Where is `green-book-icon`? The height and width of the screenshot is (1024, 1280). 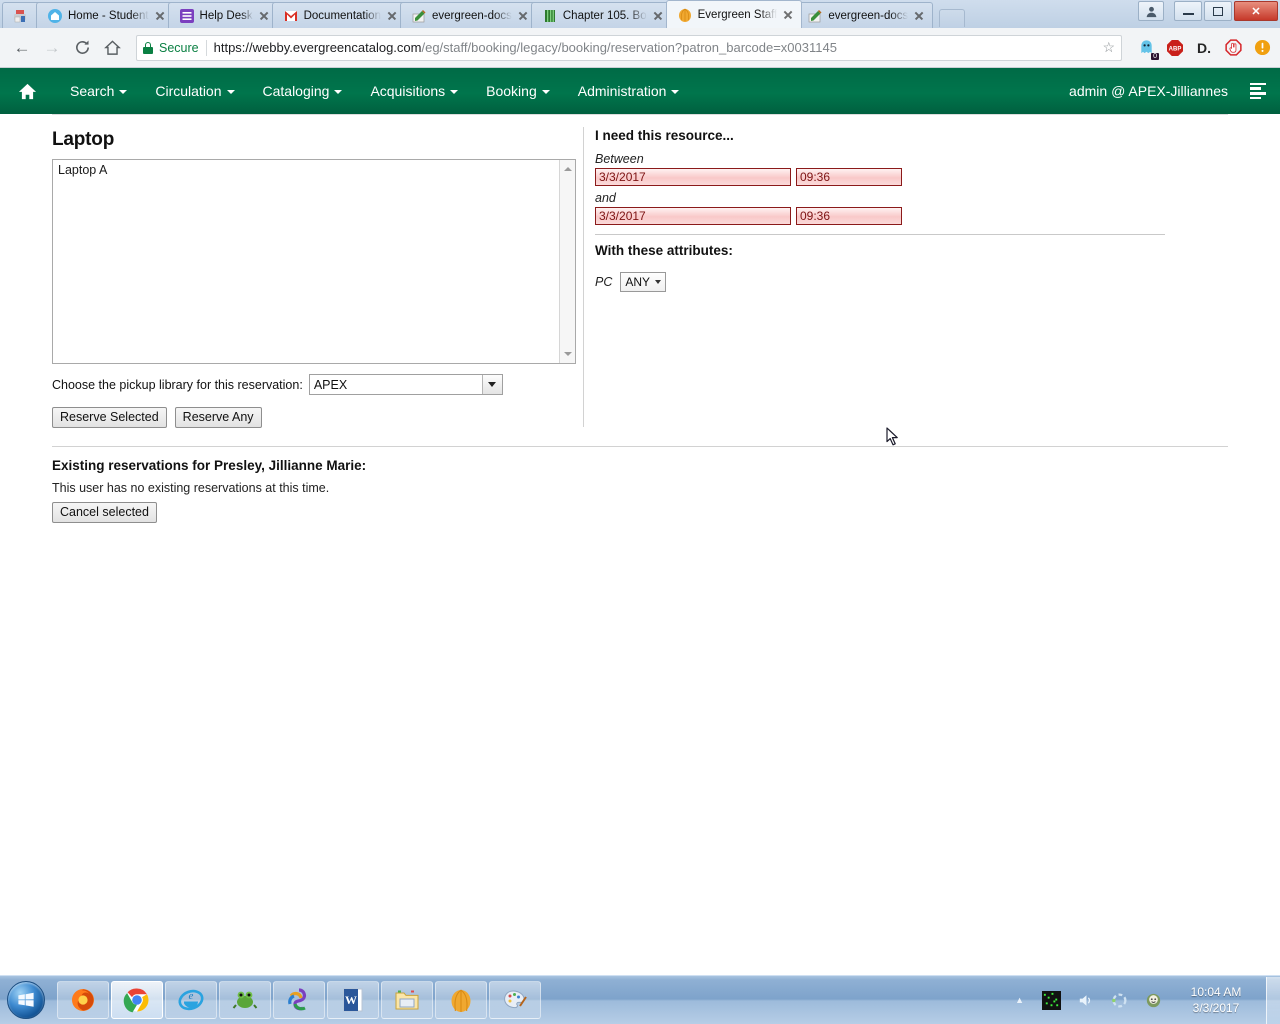
green-book-icon is located at coordinates (550, 16).